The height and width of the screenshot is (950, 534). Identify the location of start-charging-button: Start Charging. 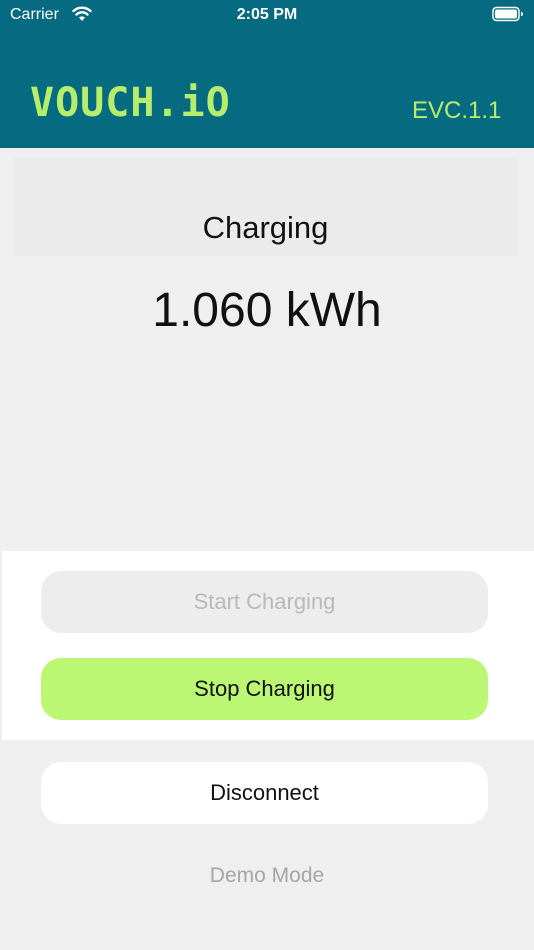
(264, 602).